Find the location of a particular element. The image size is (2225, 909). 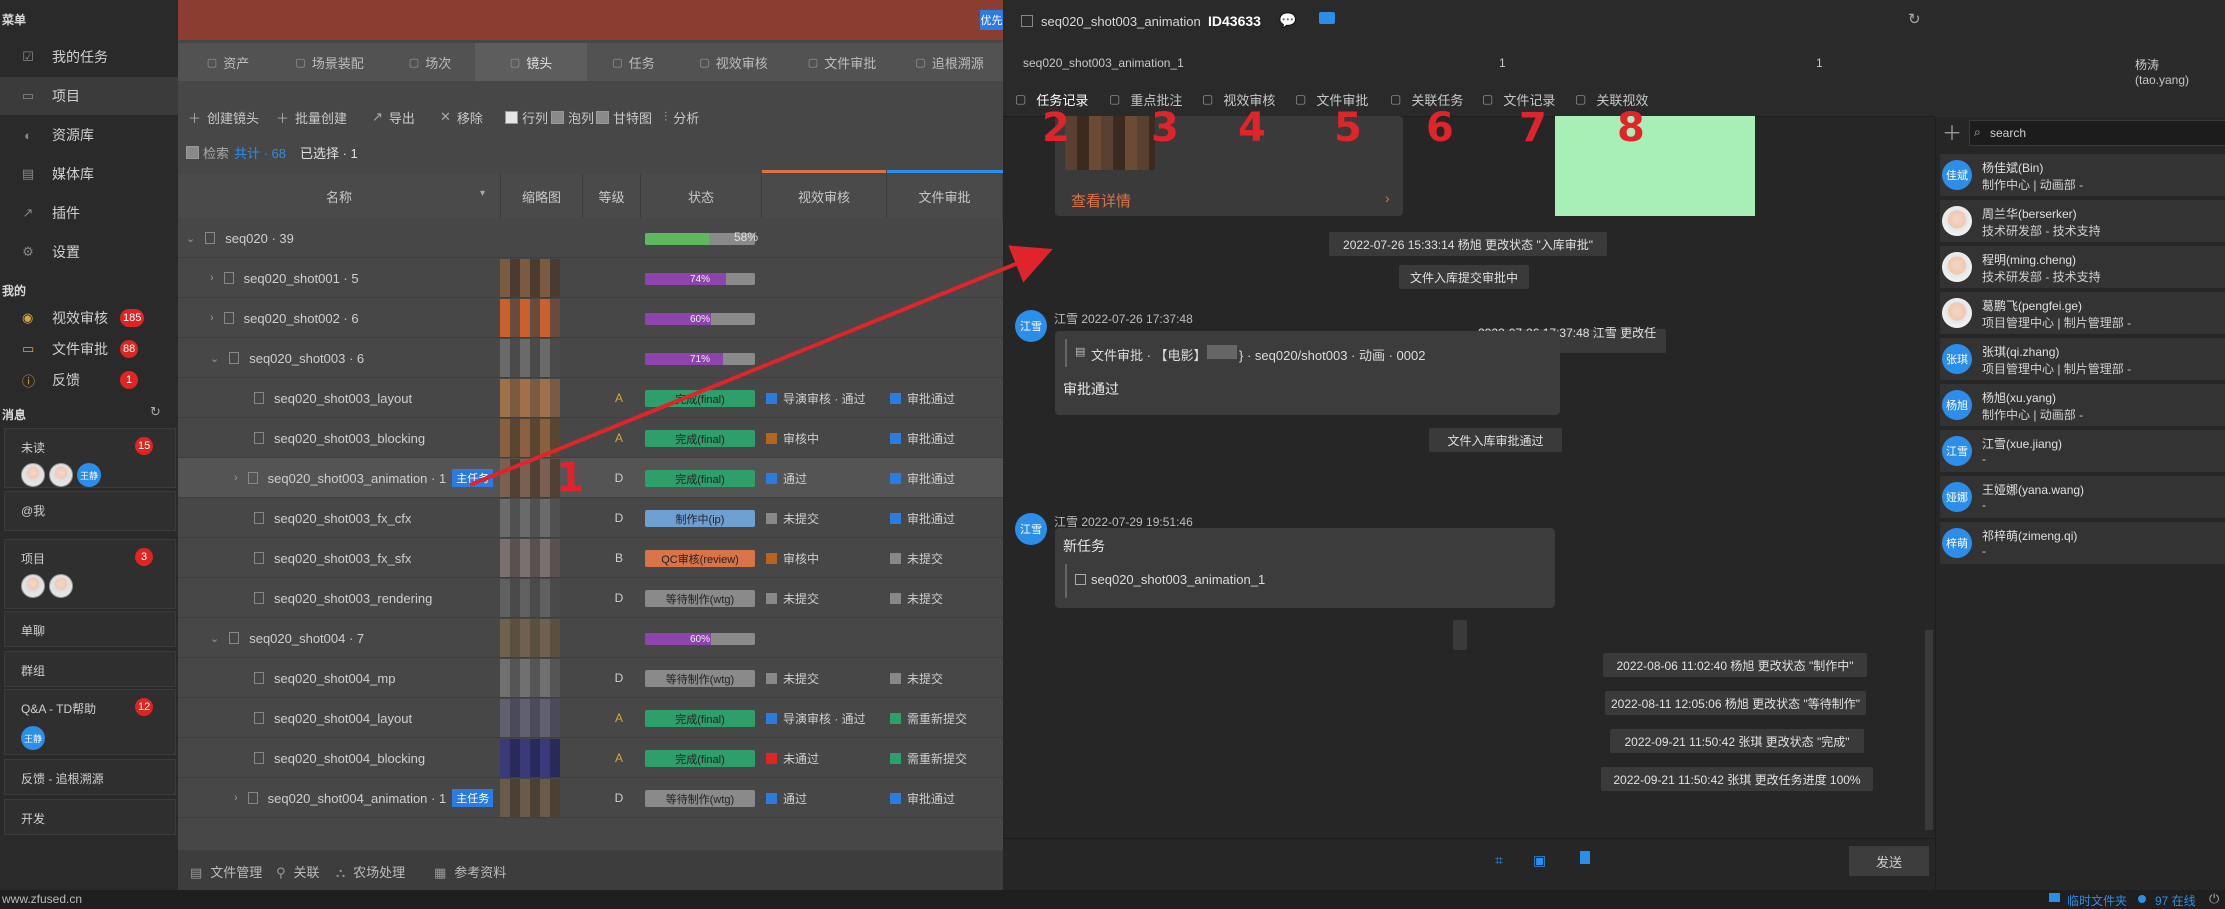

annotation-number: 3 is located at coordinates (1165, 128).